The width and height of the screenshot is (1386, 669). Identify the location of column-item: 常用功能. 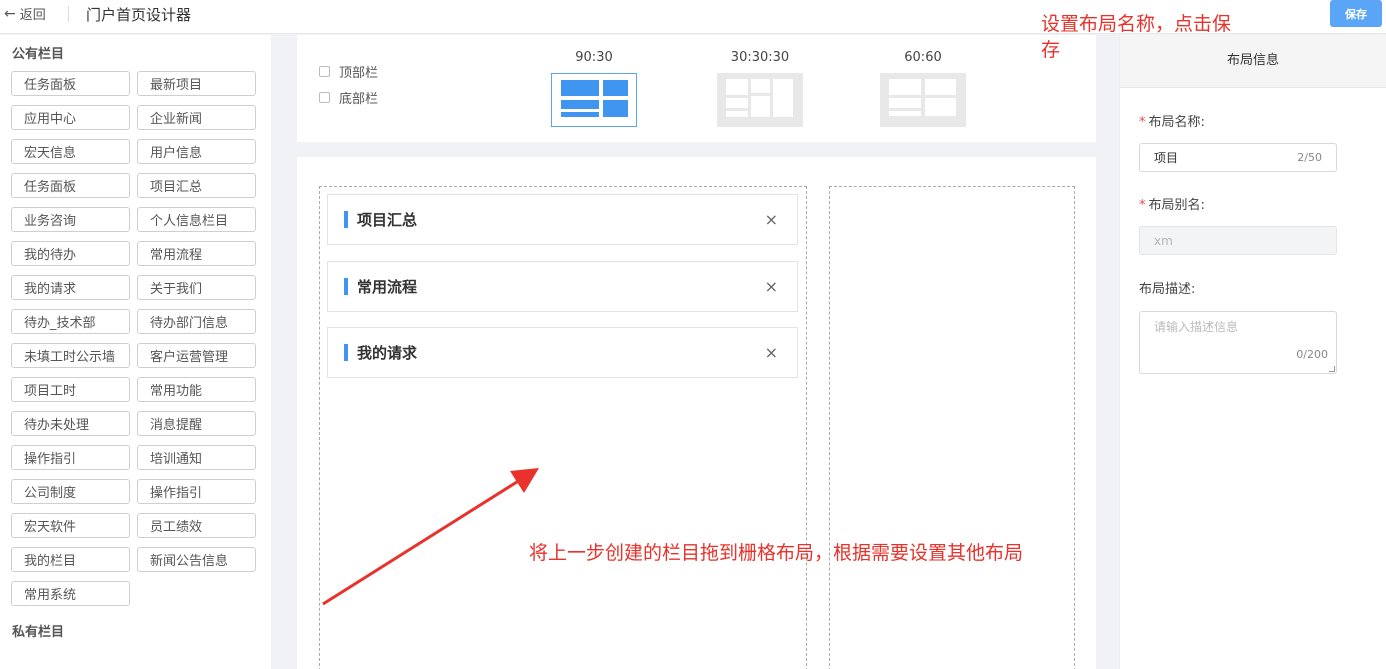
(196, 389).